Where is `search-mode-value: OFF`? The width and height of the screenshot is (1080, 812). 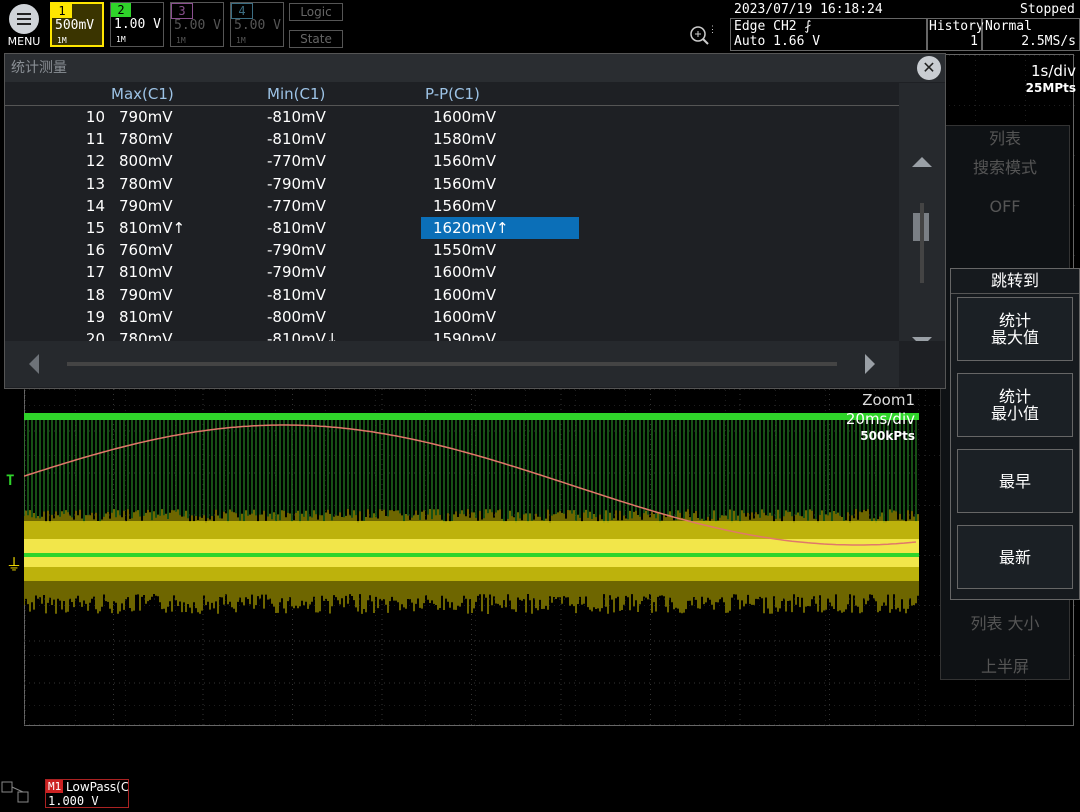
search-mode-value: OFF is located at coordinates (1005, 206).